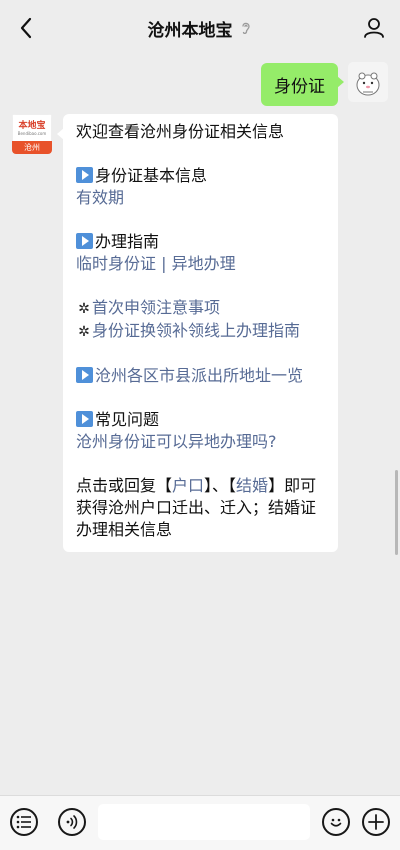  What do you see at coordinates (302, 84) in the screenshot?
I see `user-message-bubble: 身份证` at bounding box center [302, 84].